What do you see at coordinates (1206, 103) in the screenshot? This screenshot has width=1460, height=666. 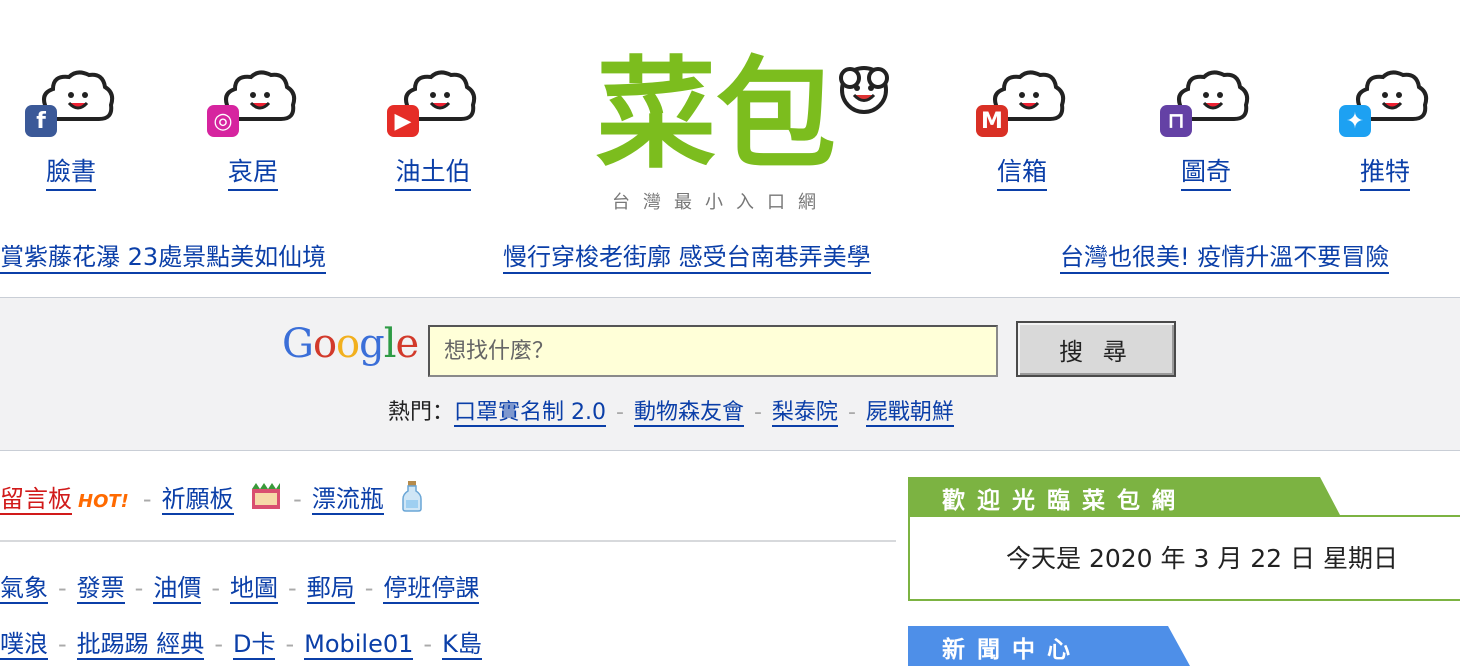 I see `twitch-icon: ⊓` at bounding box center [1206, 103].